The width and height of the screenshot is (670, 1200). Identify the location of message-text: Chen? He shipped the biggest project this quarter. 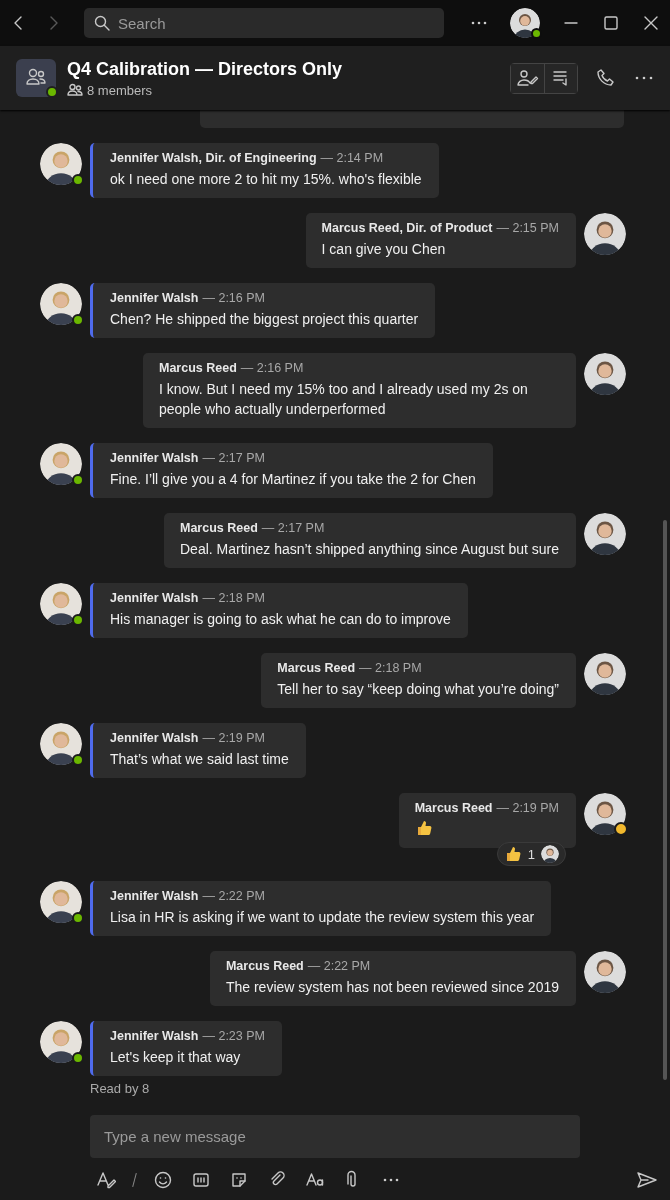
(264, 319).